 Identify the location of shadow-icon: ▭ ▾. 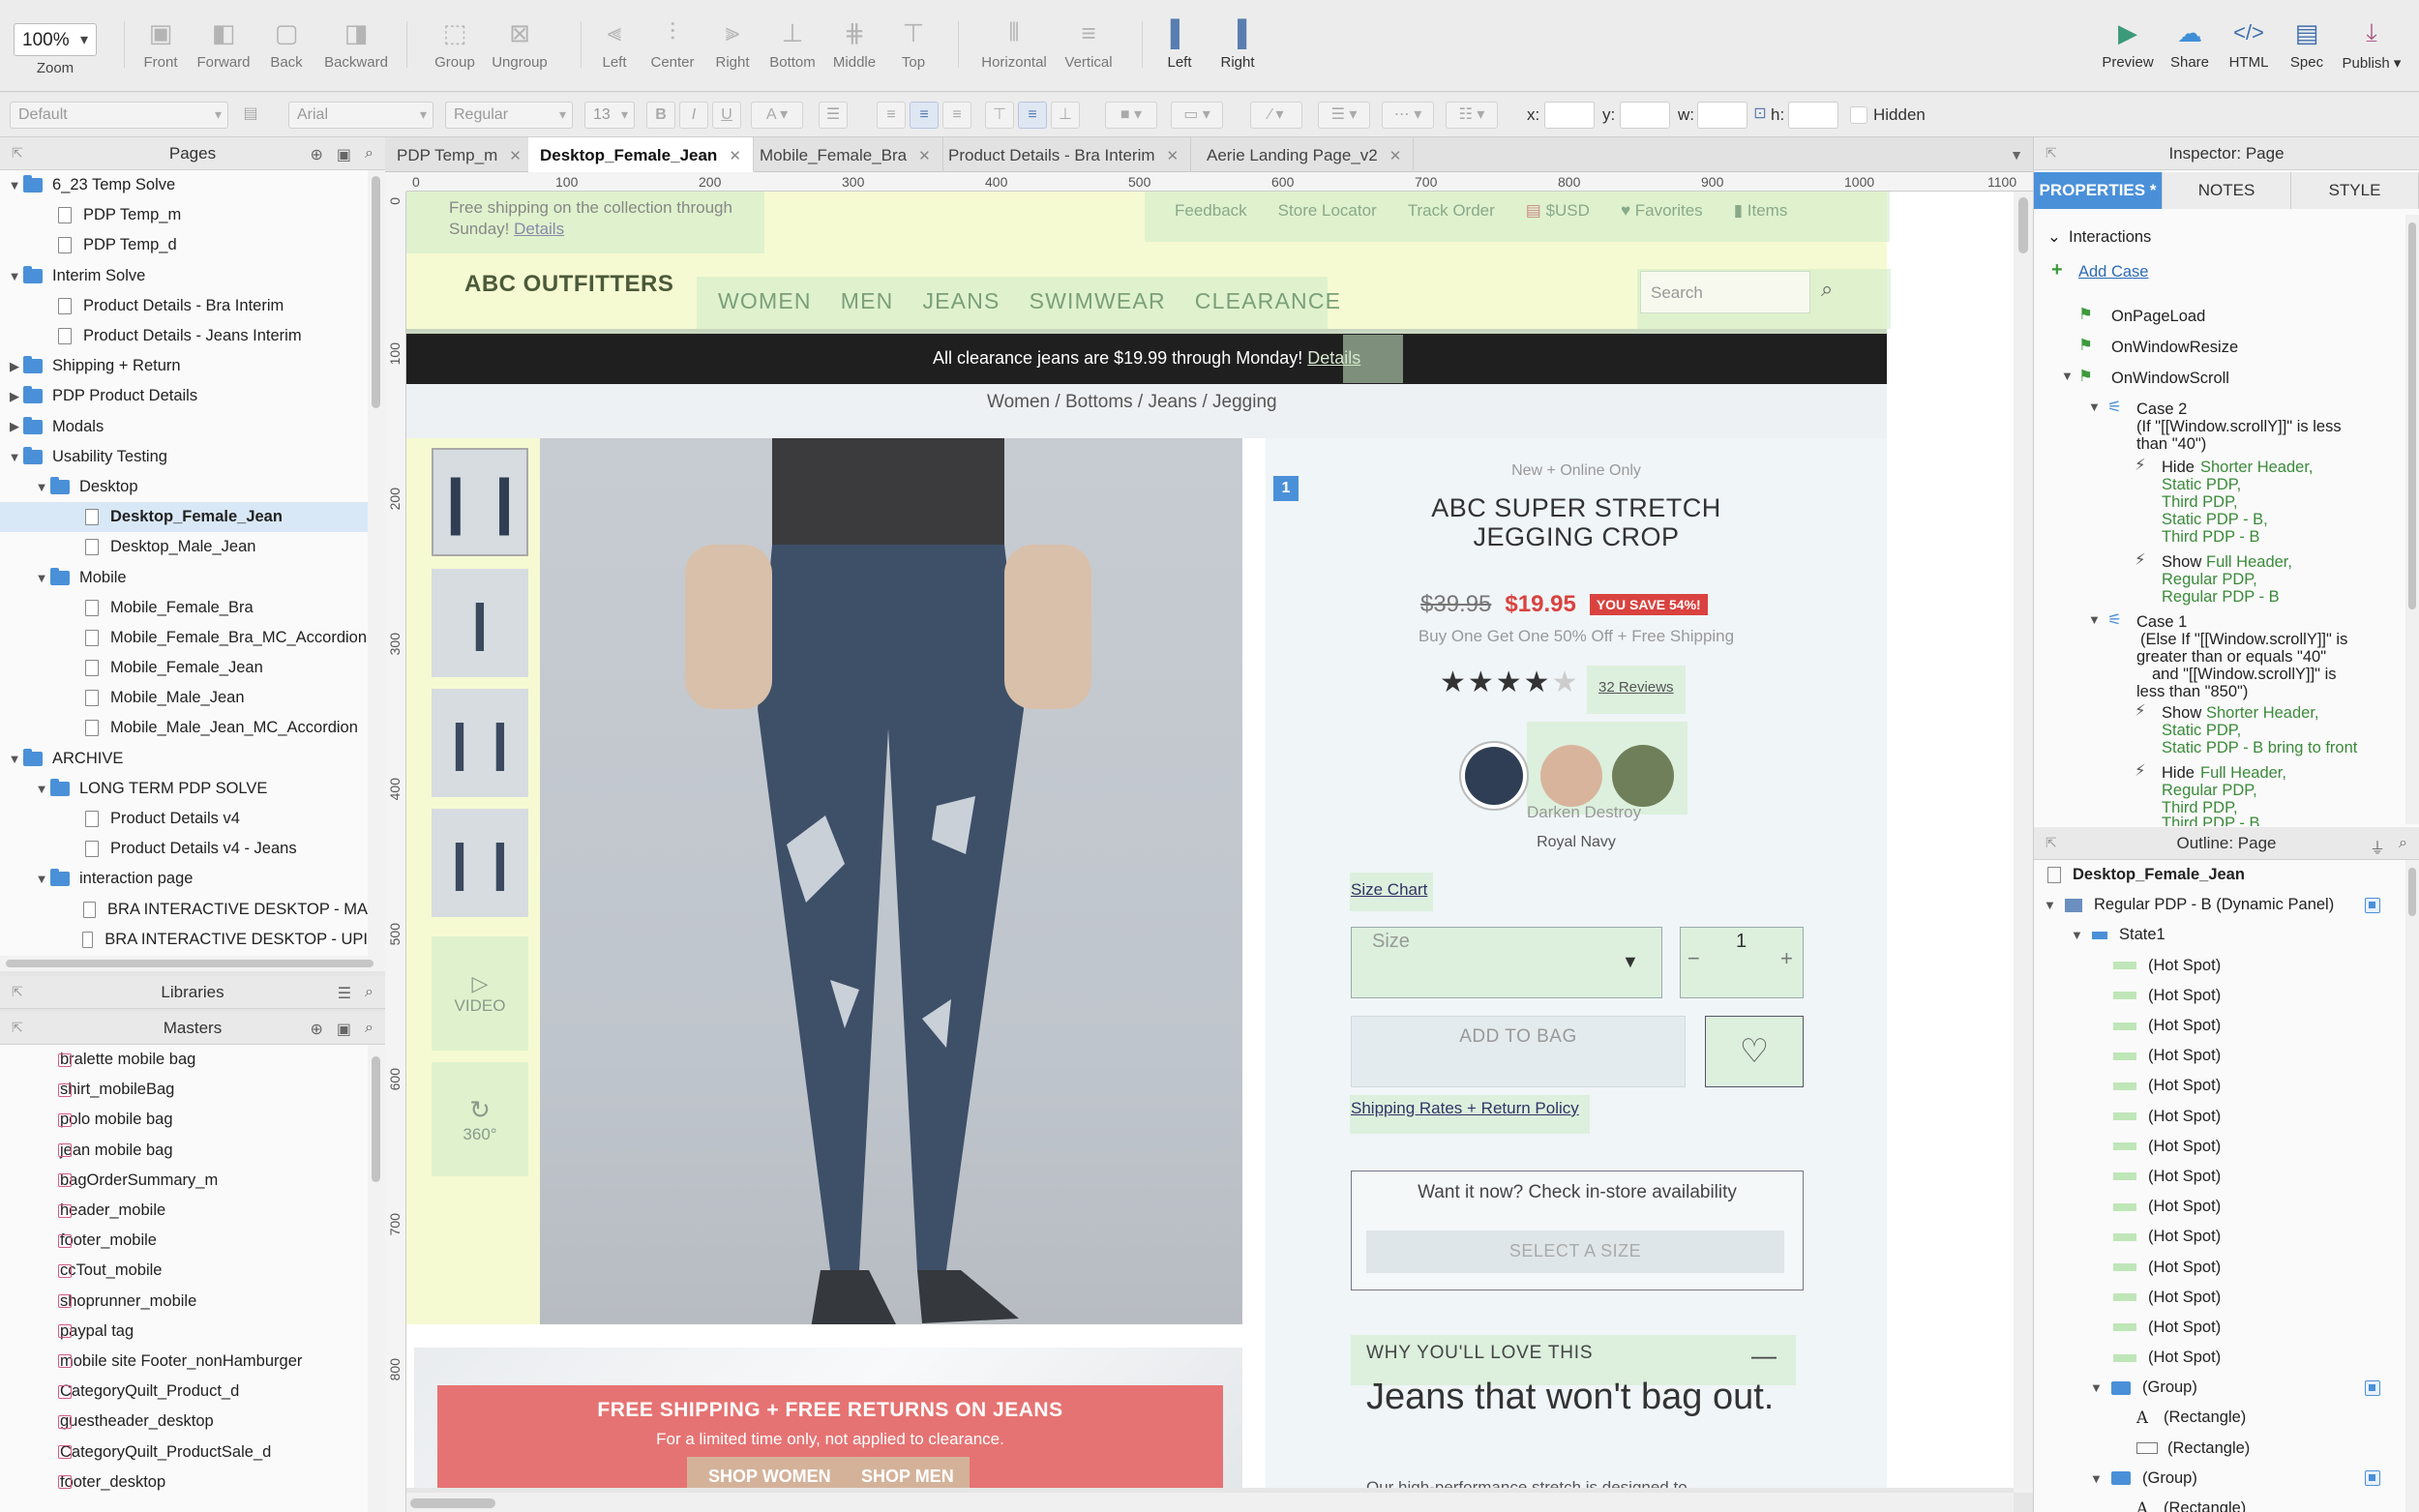
(1197, 115).